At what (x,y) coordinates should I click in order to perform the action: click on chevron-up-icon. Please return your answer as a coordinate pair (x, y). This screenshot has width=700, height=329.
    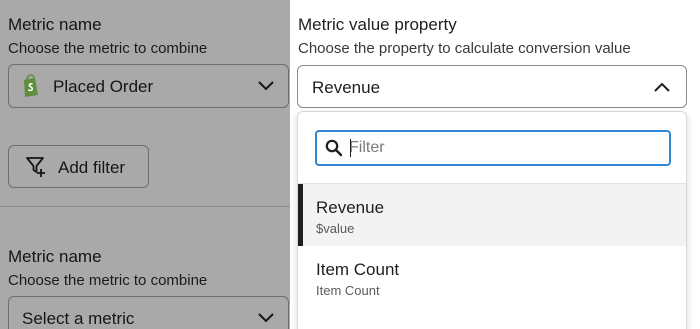
    Looking at the image, I should click on (662, 89).